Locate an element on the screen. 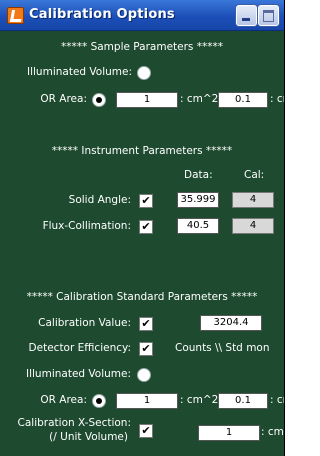  solid-angle-data-input: 35.999 is located at coordinates (198, 200).